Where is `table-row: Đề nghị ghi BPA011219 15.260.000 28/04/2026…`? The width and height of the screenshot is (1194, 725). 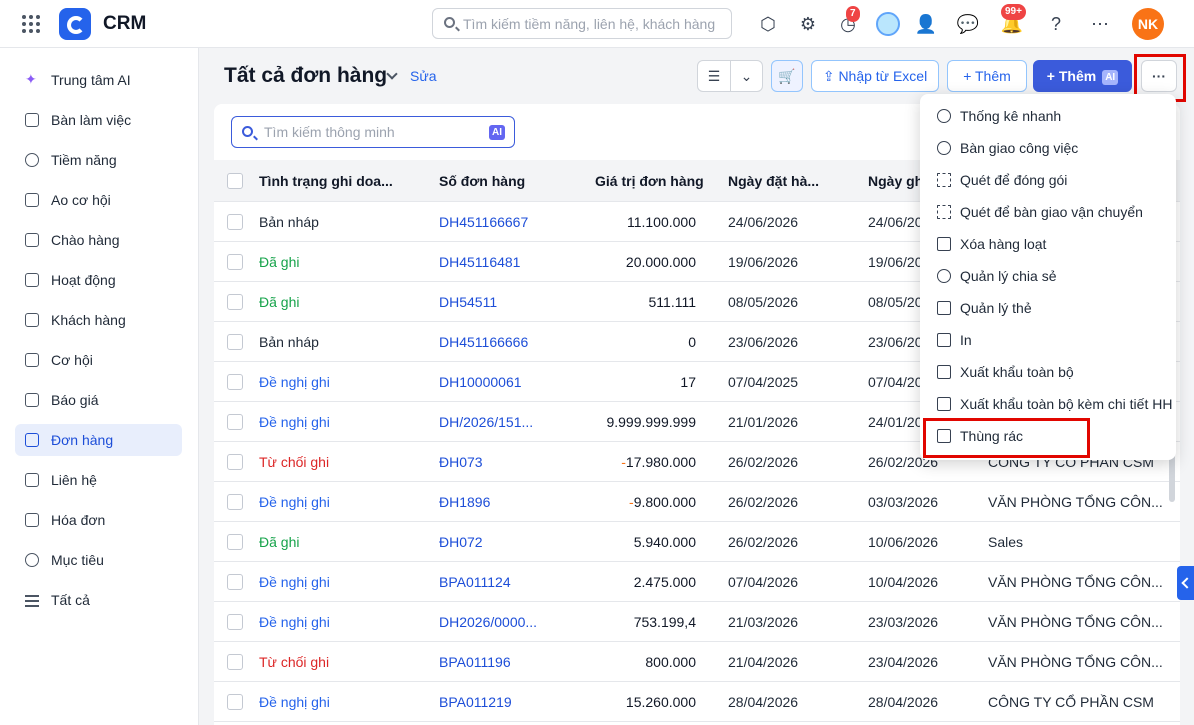
table-row: Đề nghị ghi BPA011219 15.260.000 28/04/2026… is located at coordinates (697, 702).